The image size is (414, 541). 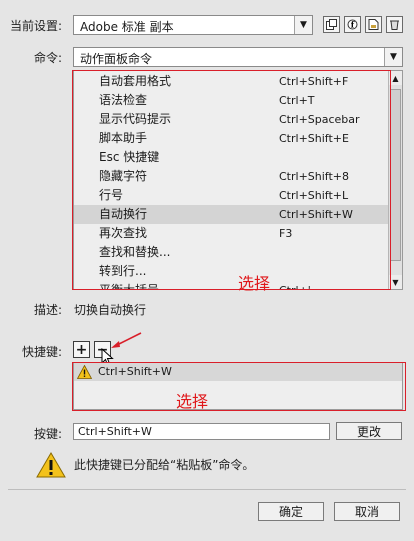 I want to click on duplicate-set-icon, so click(x=331, y=24).